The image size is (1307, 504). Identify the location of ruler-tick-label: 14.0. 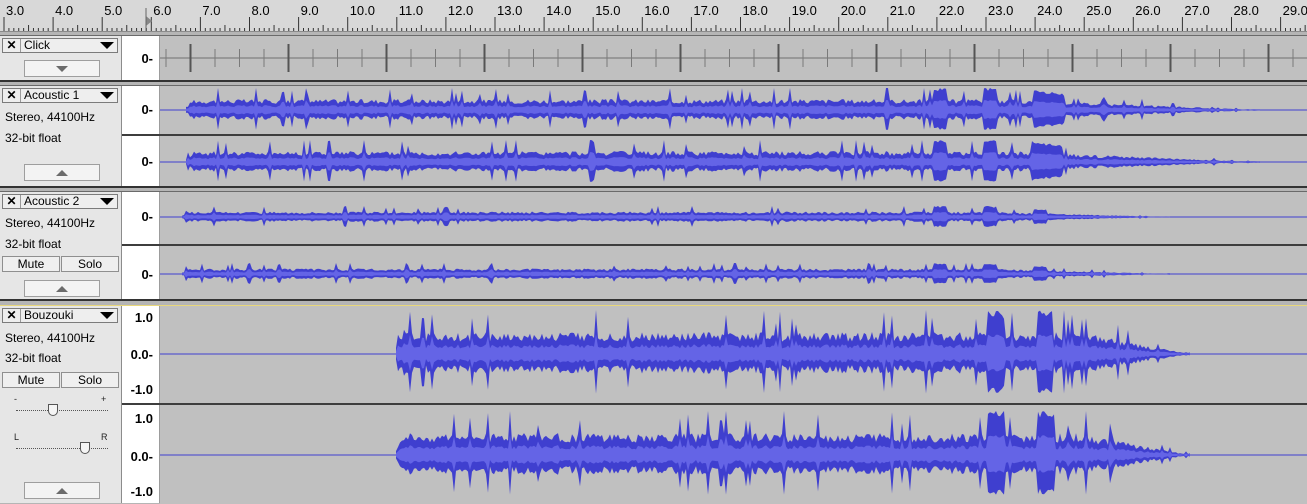
(559, 10).